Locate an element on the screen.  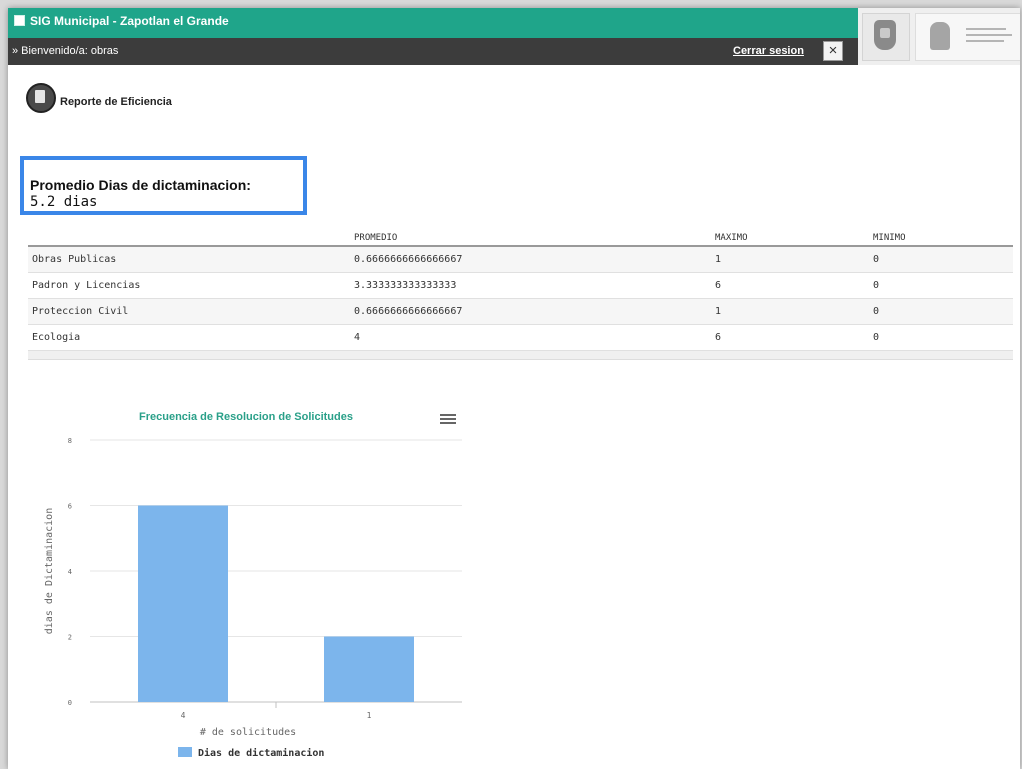
close-icon: × is located at coordinates (833, 51).